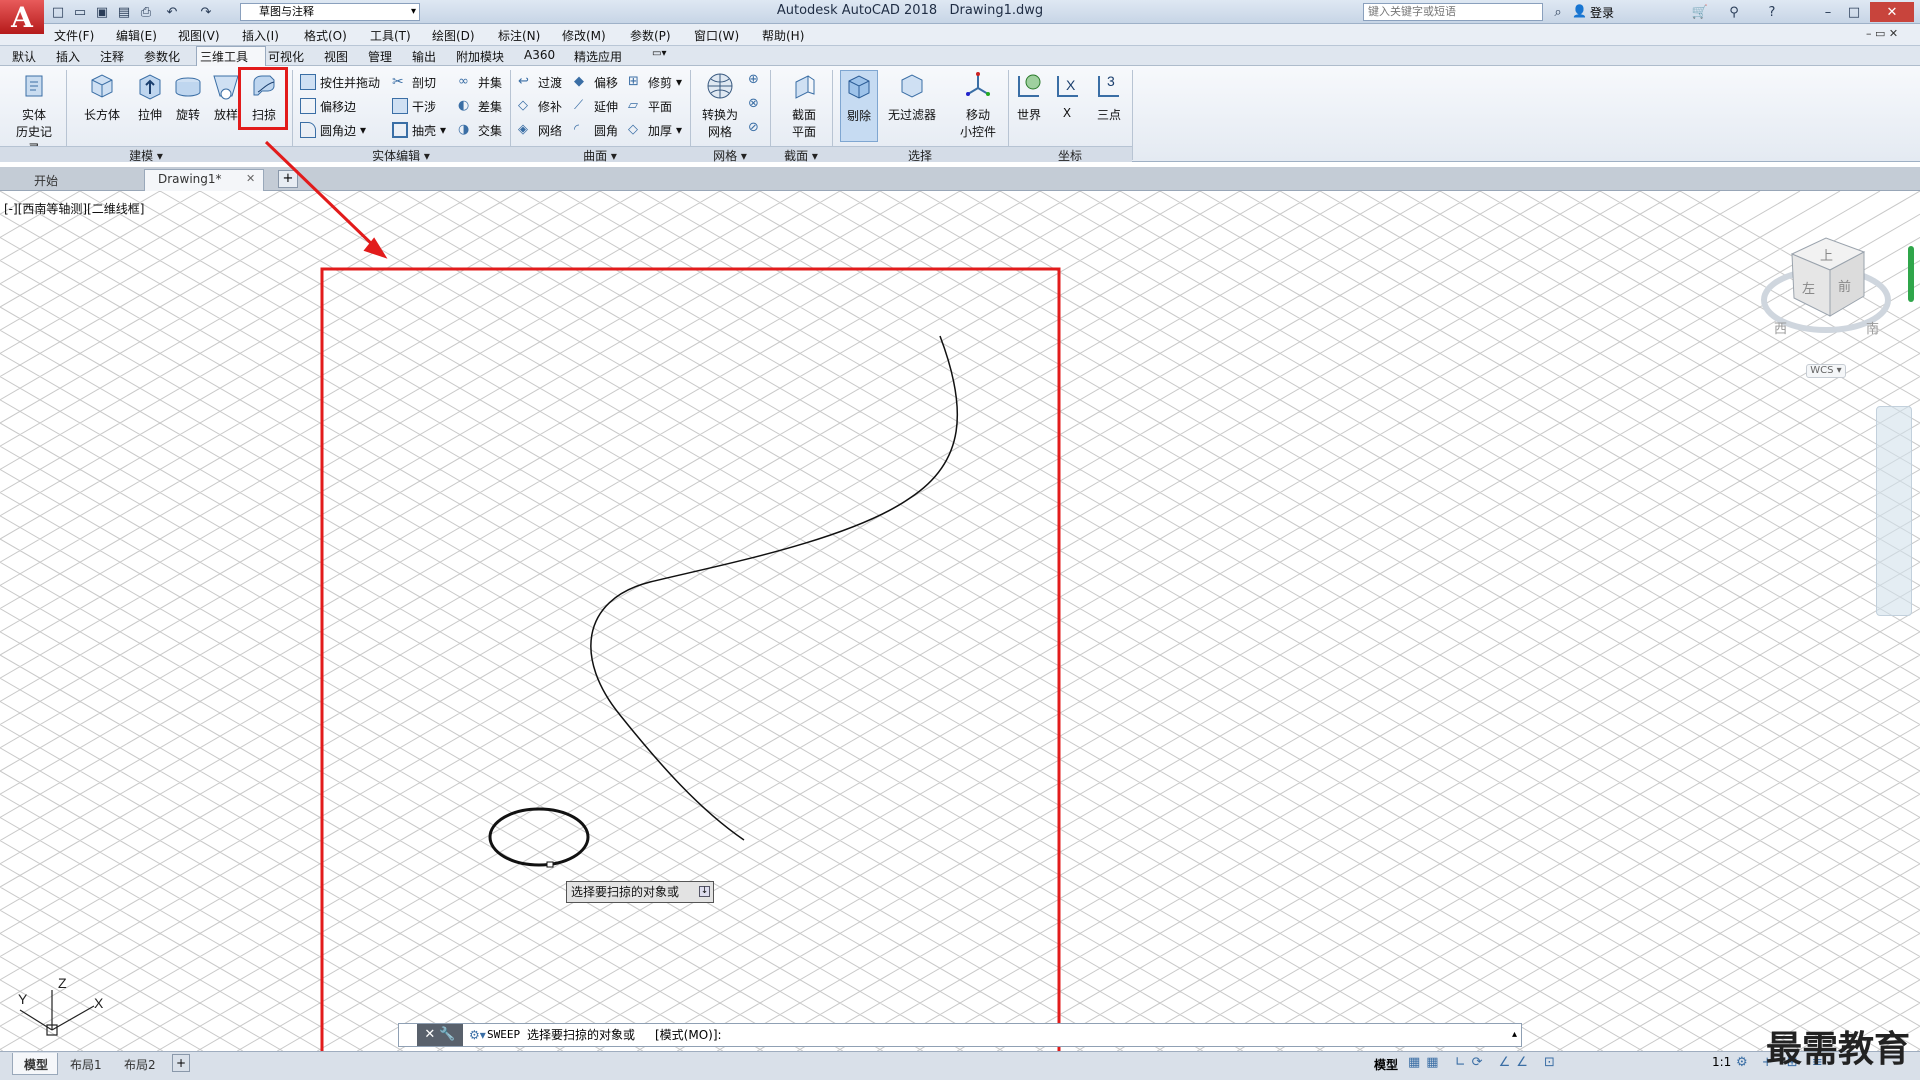 The image size is (1920, 1080). What do you see at coordinates (1734, 12) in the screenshot?
I see `exchange-icon: ⚲` at bounding box center [1734, 12].